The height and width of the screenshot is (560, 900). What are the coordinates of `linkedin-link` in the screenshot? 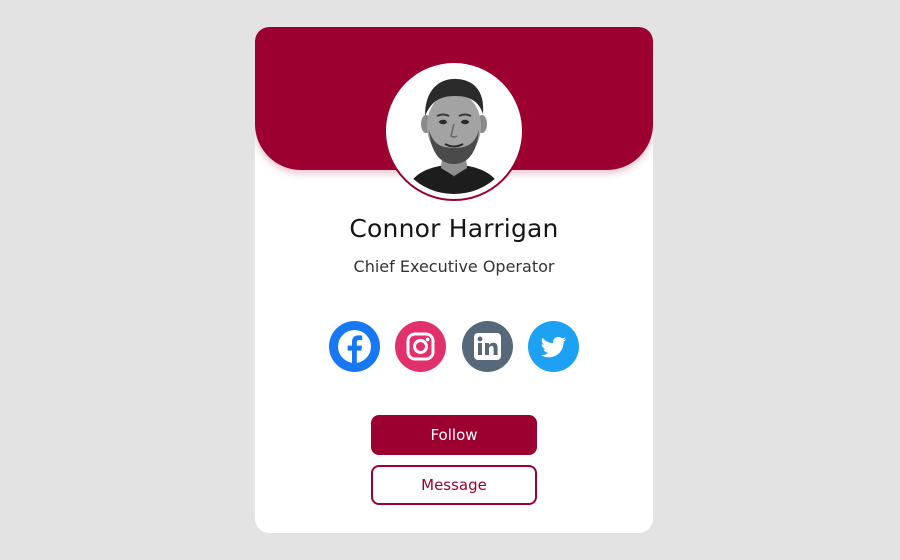 It's located at (487, 346).